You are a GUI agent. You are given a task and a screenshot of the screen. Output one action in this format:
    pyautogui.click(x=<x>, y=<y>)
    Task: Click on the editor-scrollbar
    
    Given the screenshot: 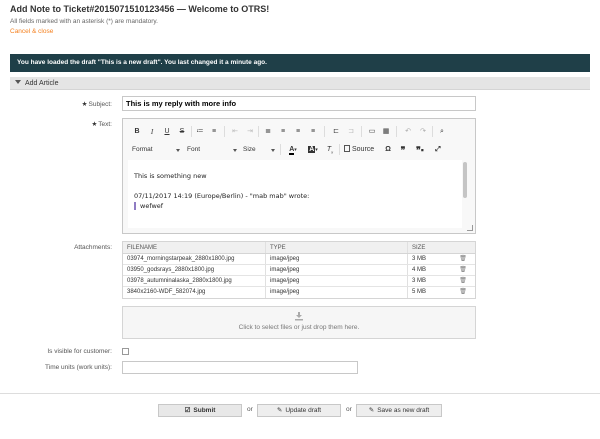 What is the action you would take?
    pyautogui.click(x=465, y=180)
    